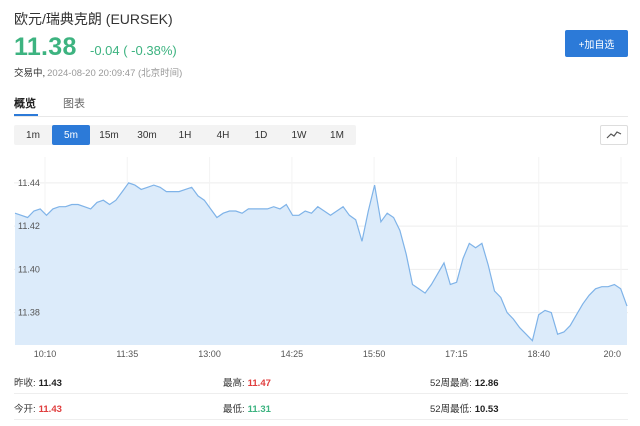 The height and width of the screenshot is (426, 640). I want to click on low-label: 最低:, so click(234, 409).